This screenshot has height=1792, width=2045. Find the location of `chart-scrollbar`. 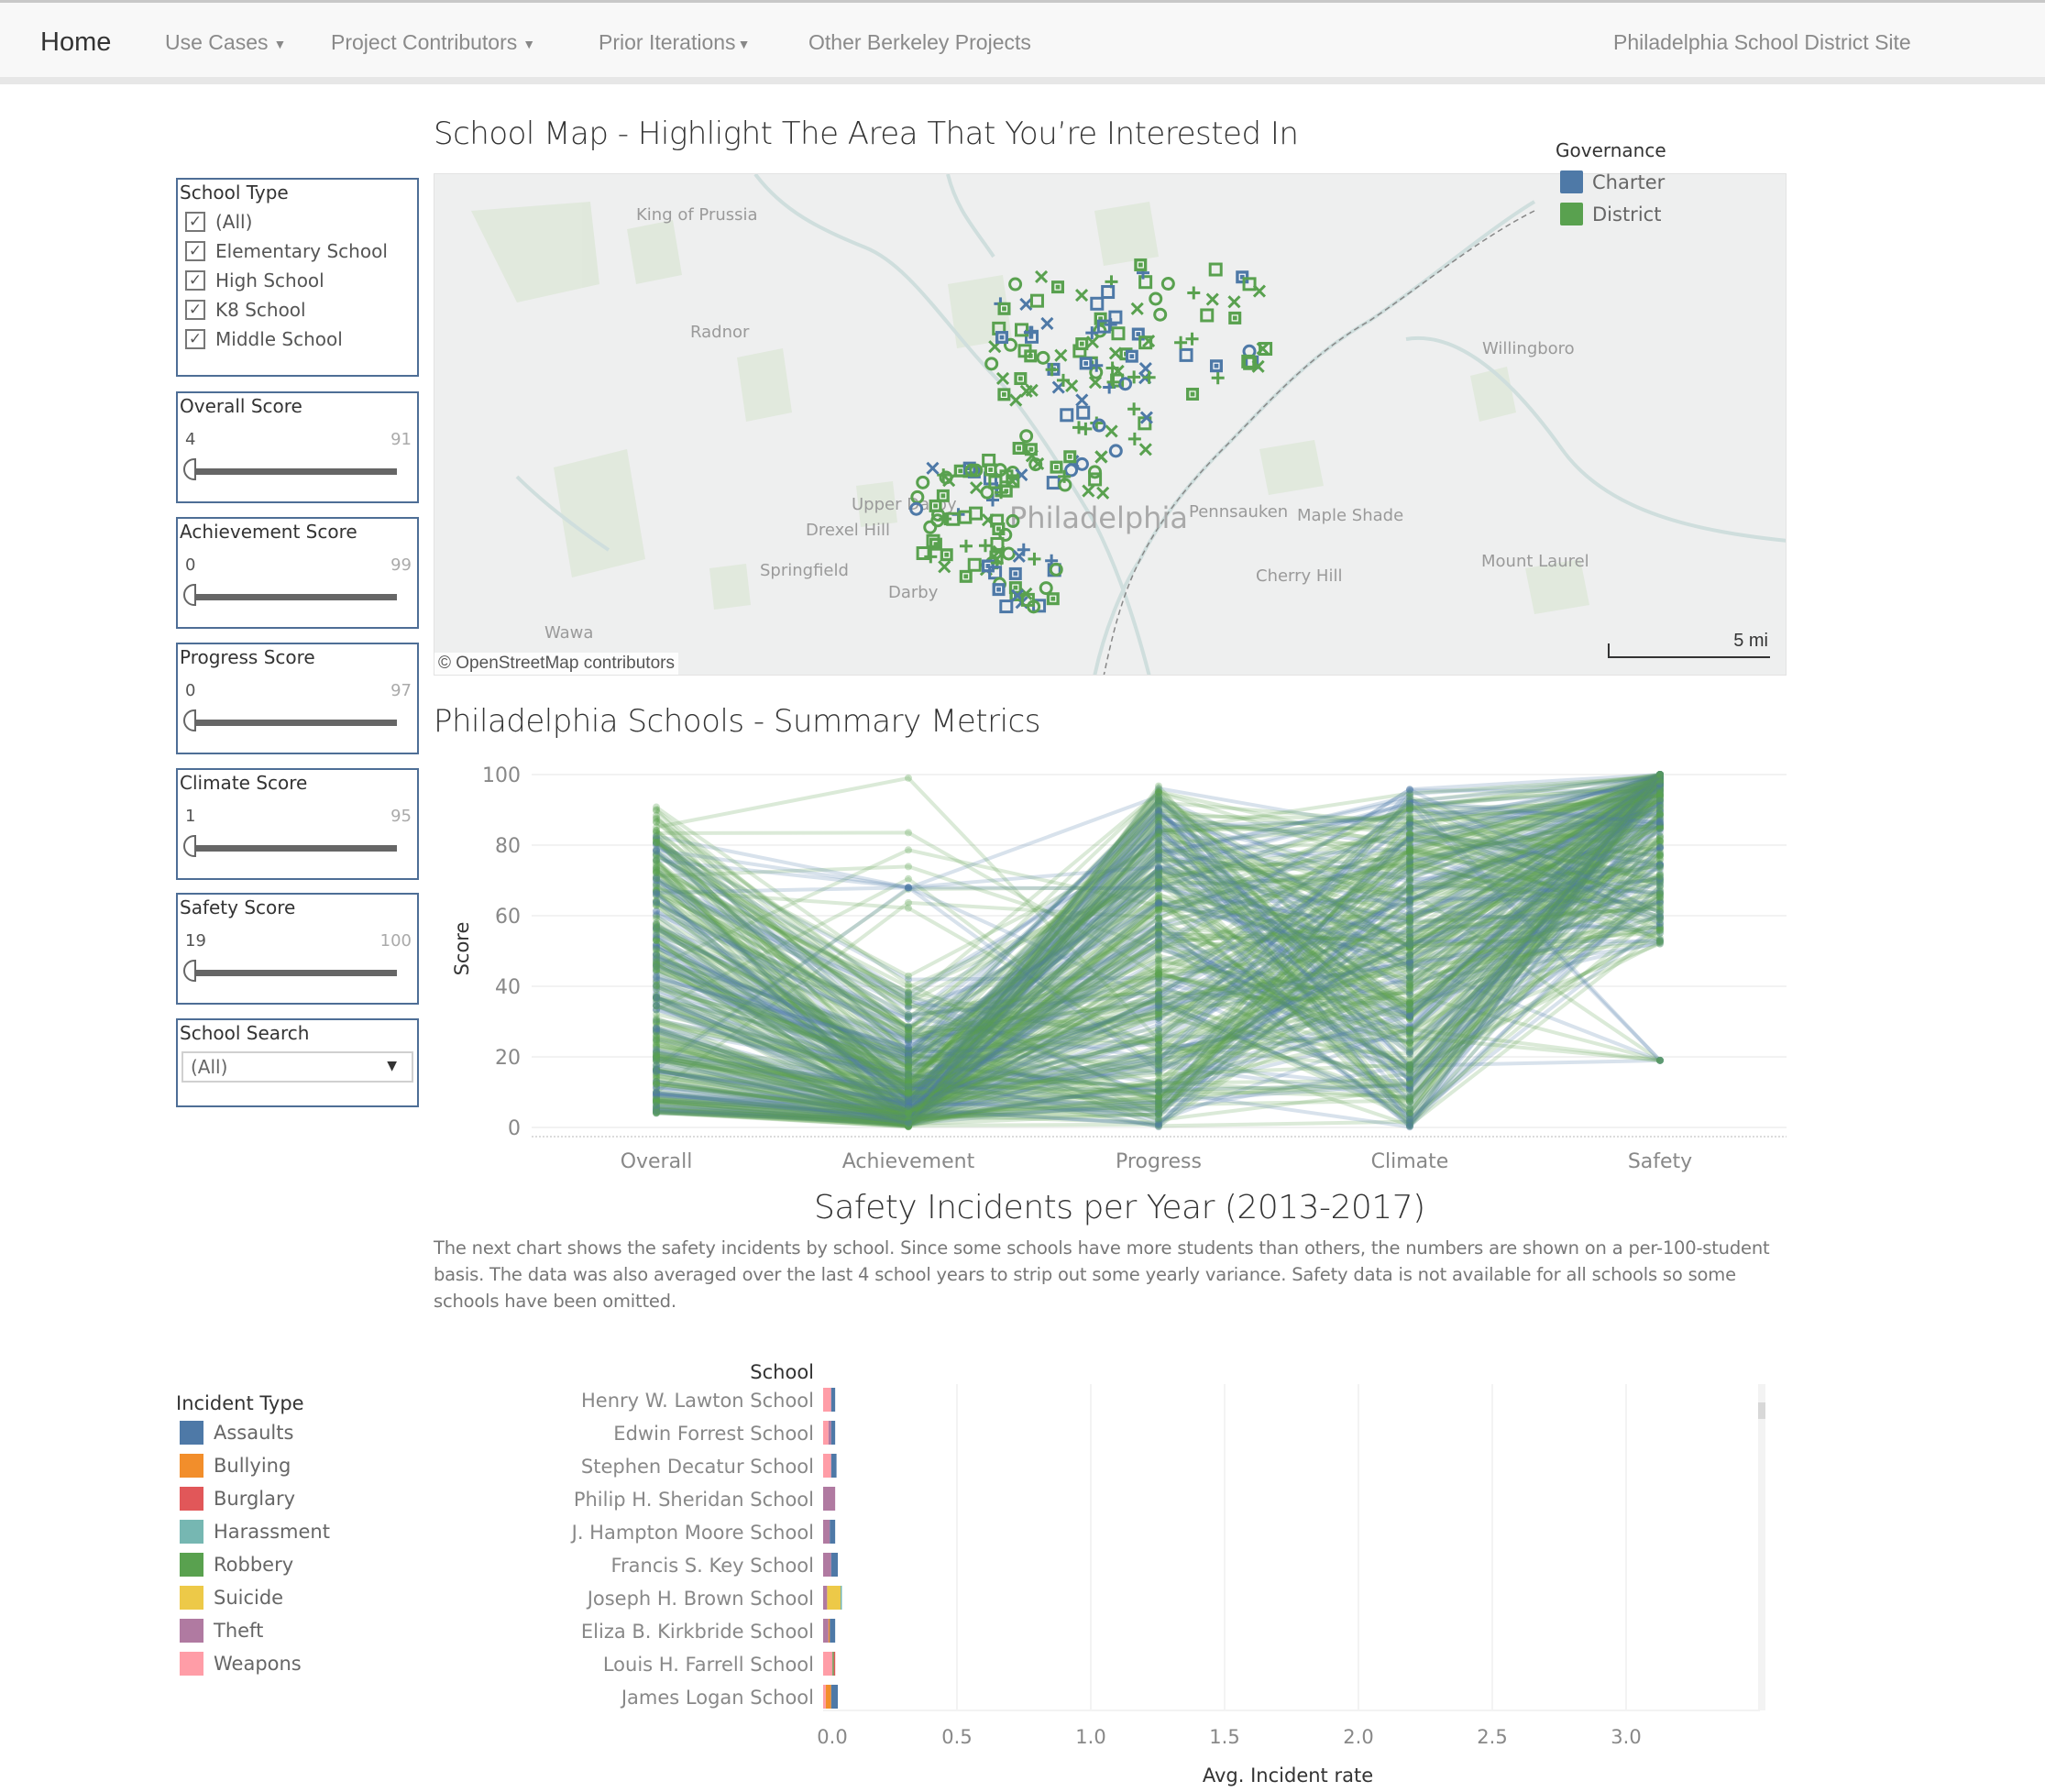

chart-scrollbar is located at coordinates (1761, 1547).